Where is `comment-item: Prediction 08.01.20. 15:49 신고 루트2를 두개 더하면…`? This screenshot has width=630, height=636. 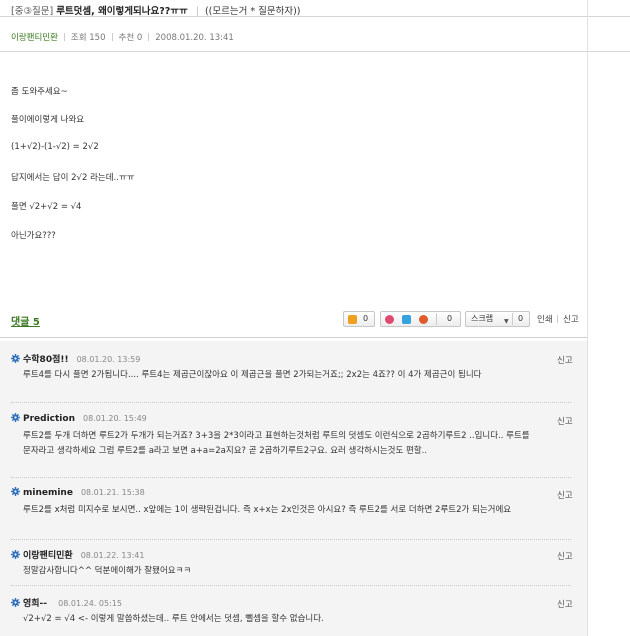 comment-item: Prediction 08.01.20. 15:49 신고 루트2를 두개 더하면… is located at coordinates (293, 443).